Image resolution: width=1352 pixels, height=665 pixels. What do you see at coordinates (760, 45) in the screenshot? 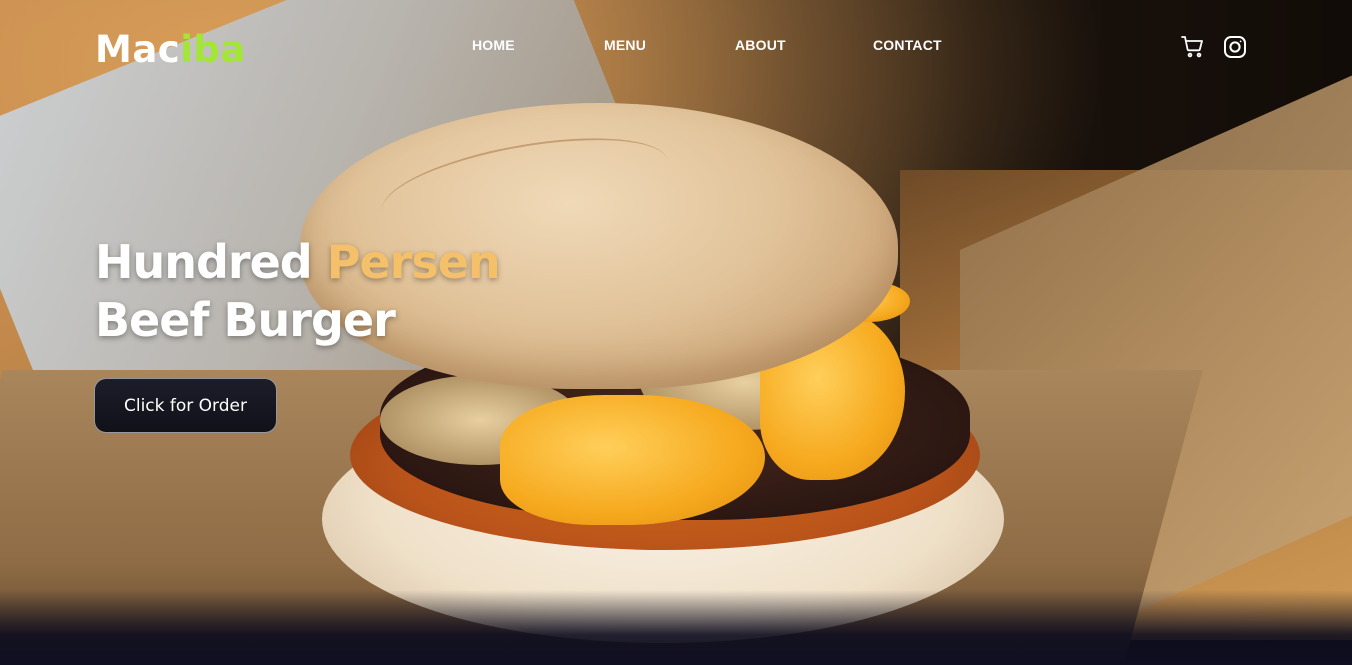
I see `nav-item-about: ABOUT` at bounding box center [760, 45].